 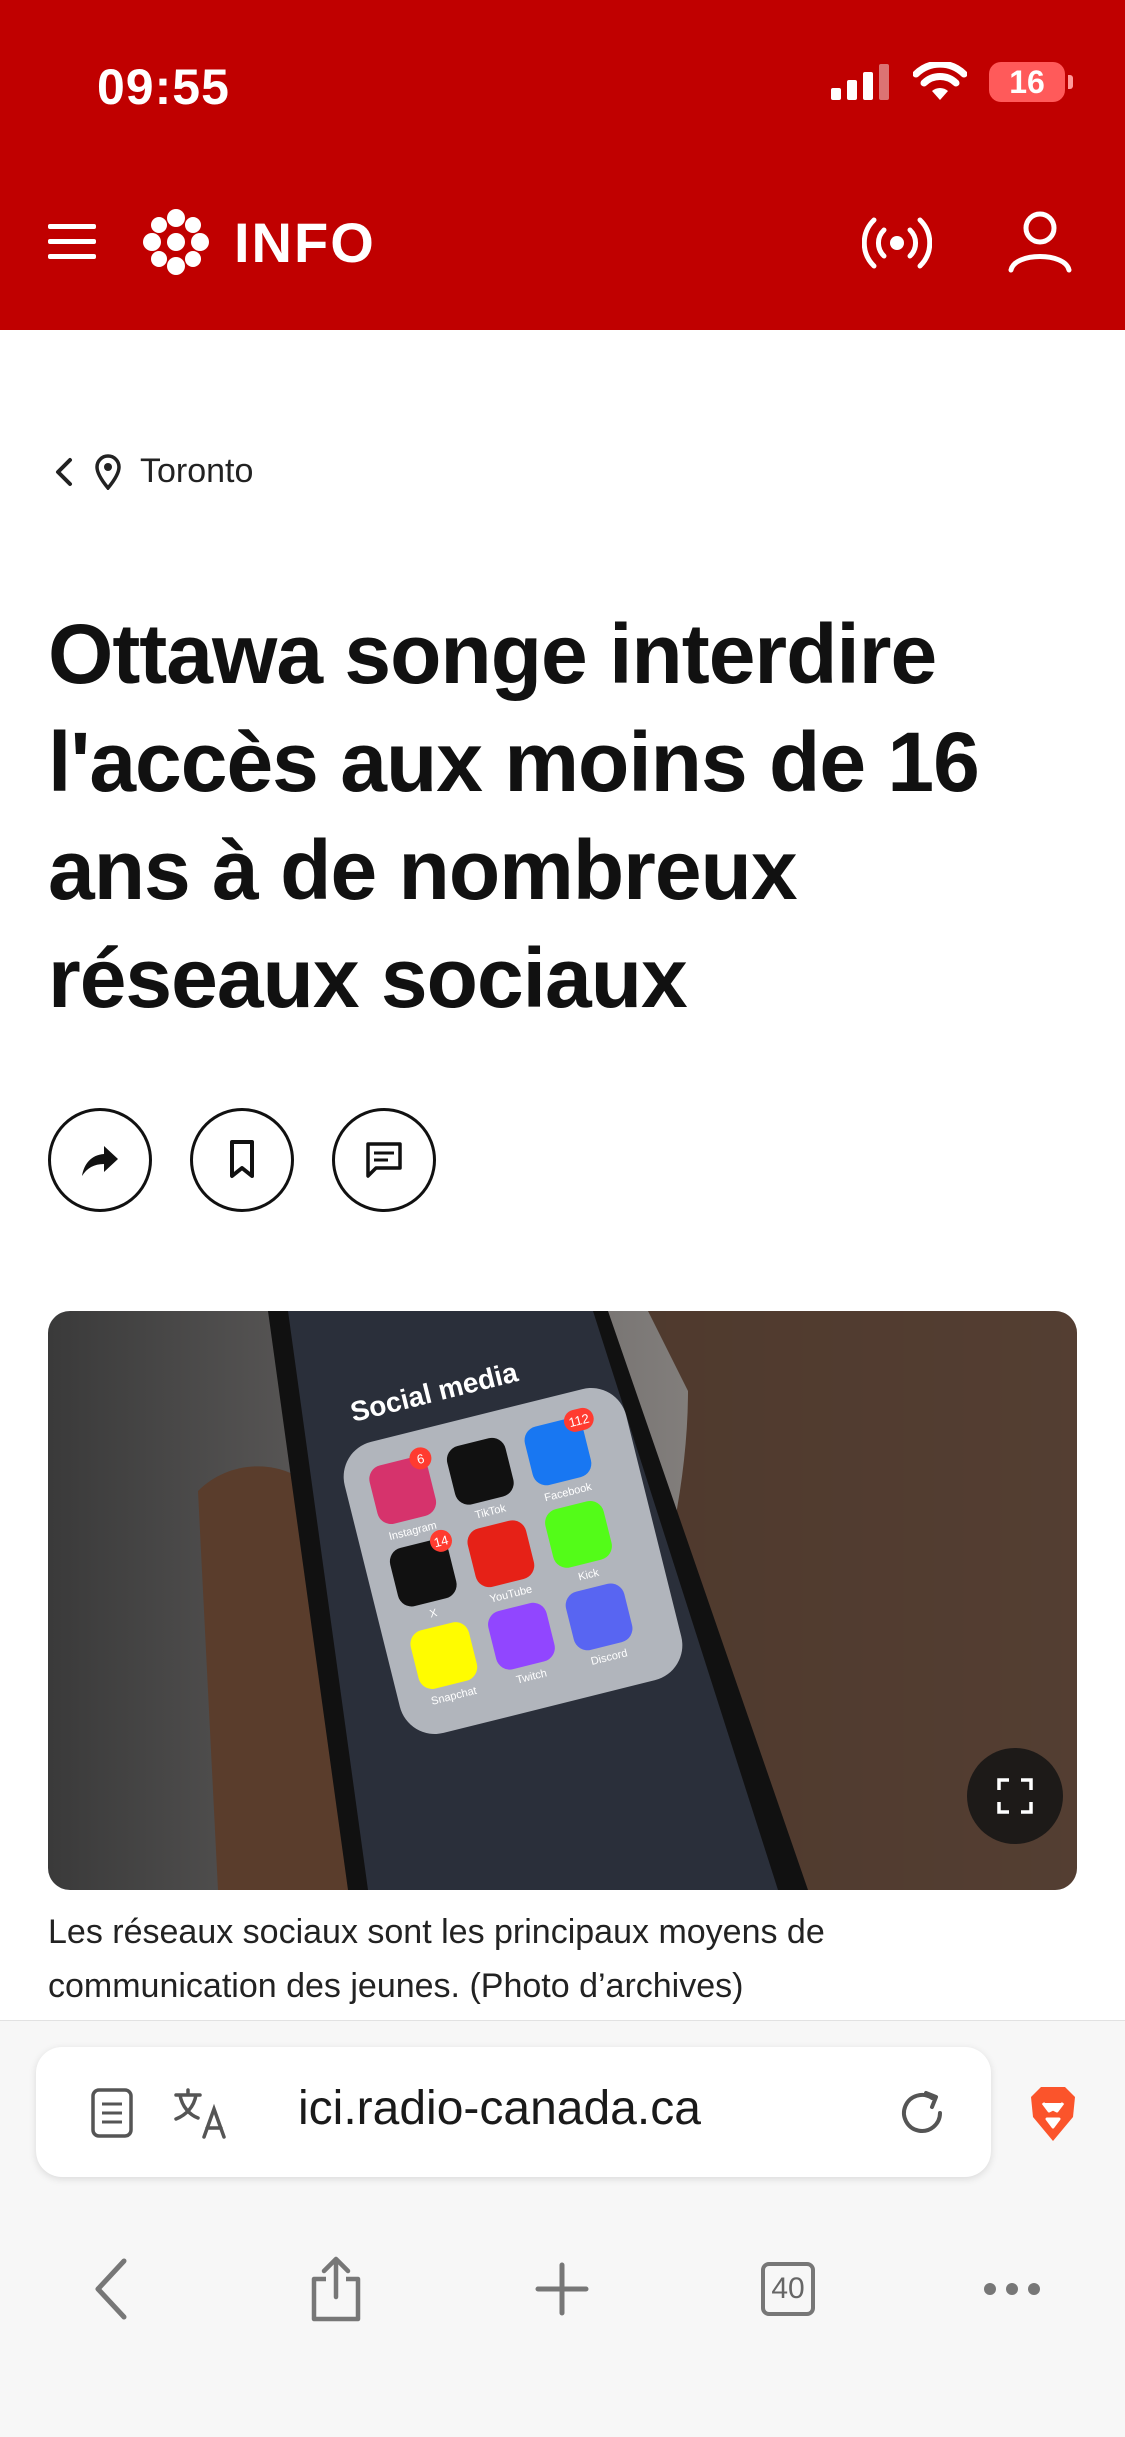 I want to click on article-actions, so click(x=242, y=1160).